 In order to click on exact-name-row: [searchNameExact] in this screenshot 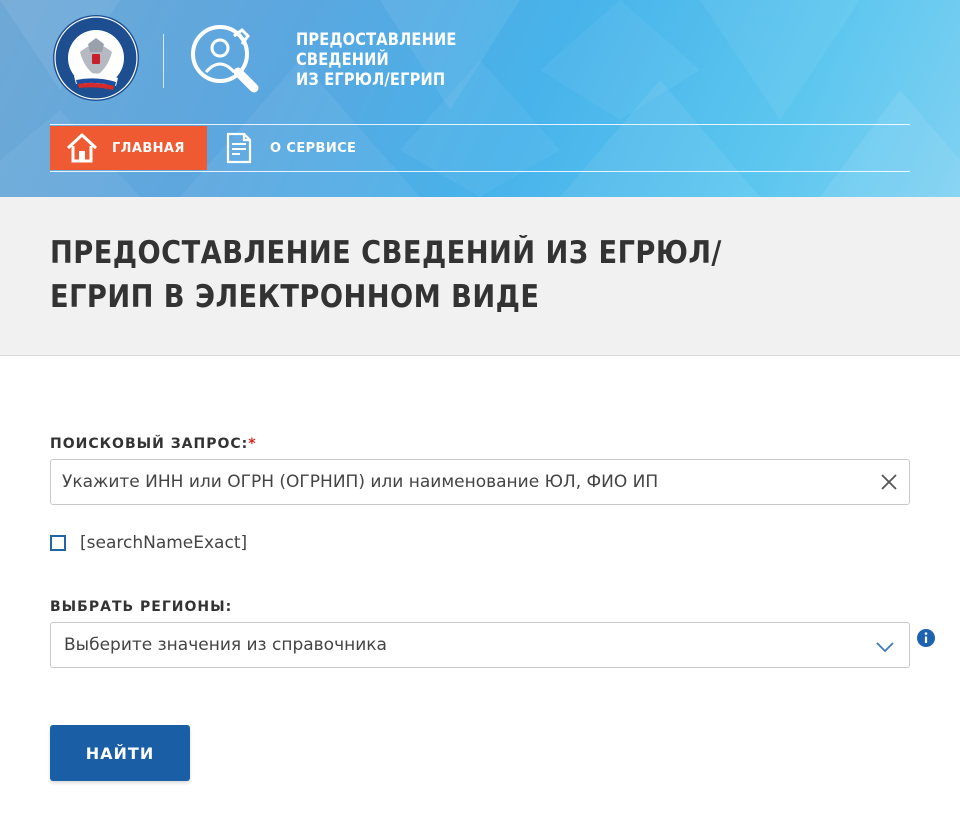, I will do `click(148, 543)`.